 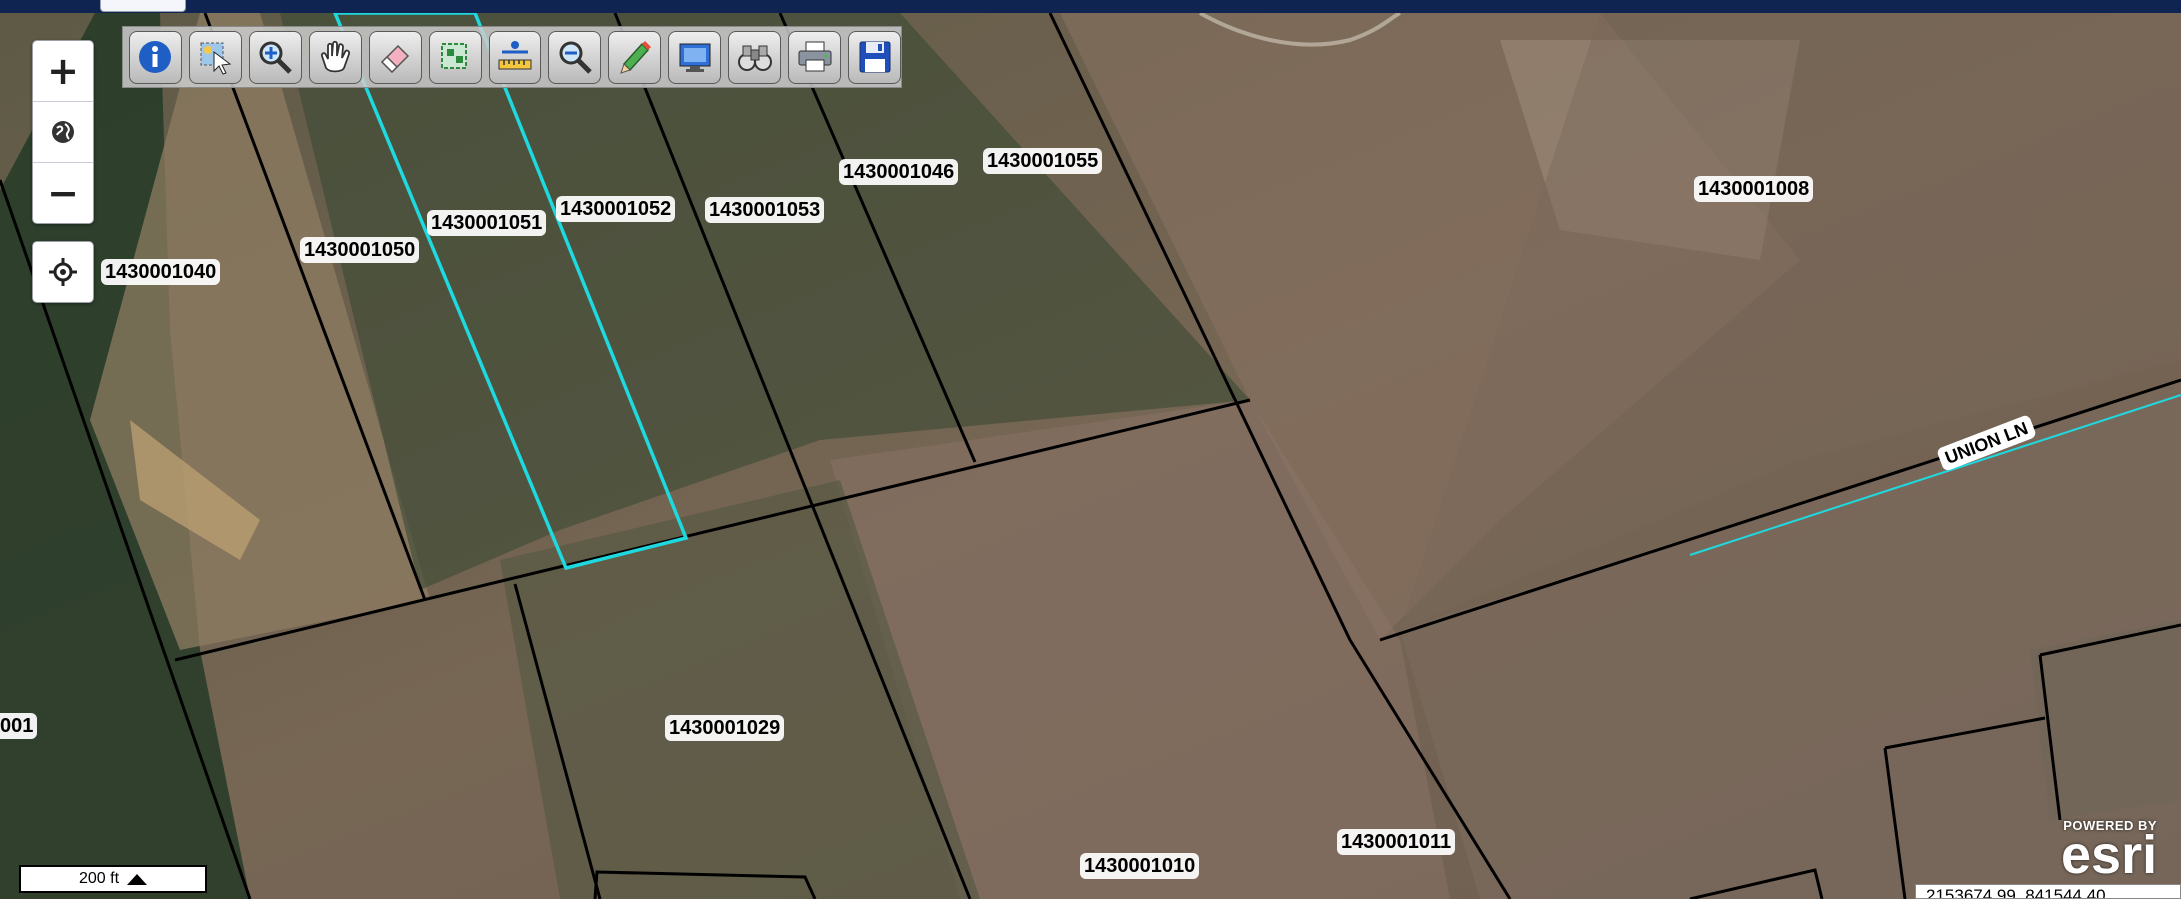 I want to click on save-icon, so click(x=875, y=57).